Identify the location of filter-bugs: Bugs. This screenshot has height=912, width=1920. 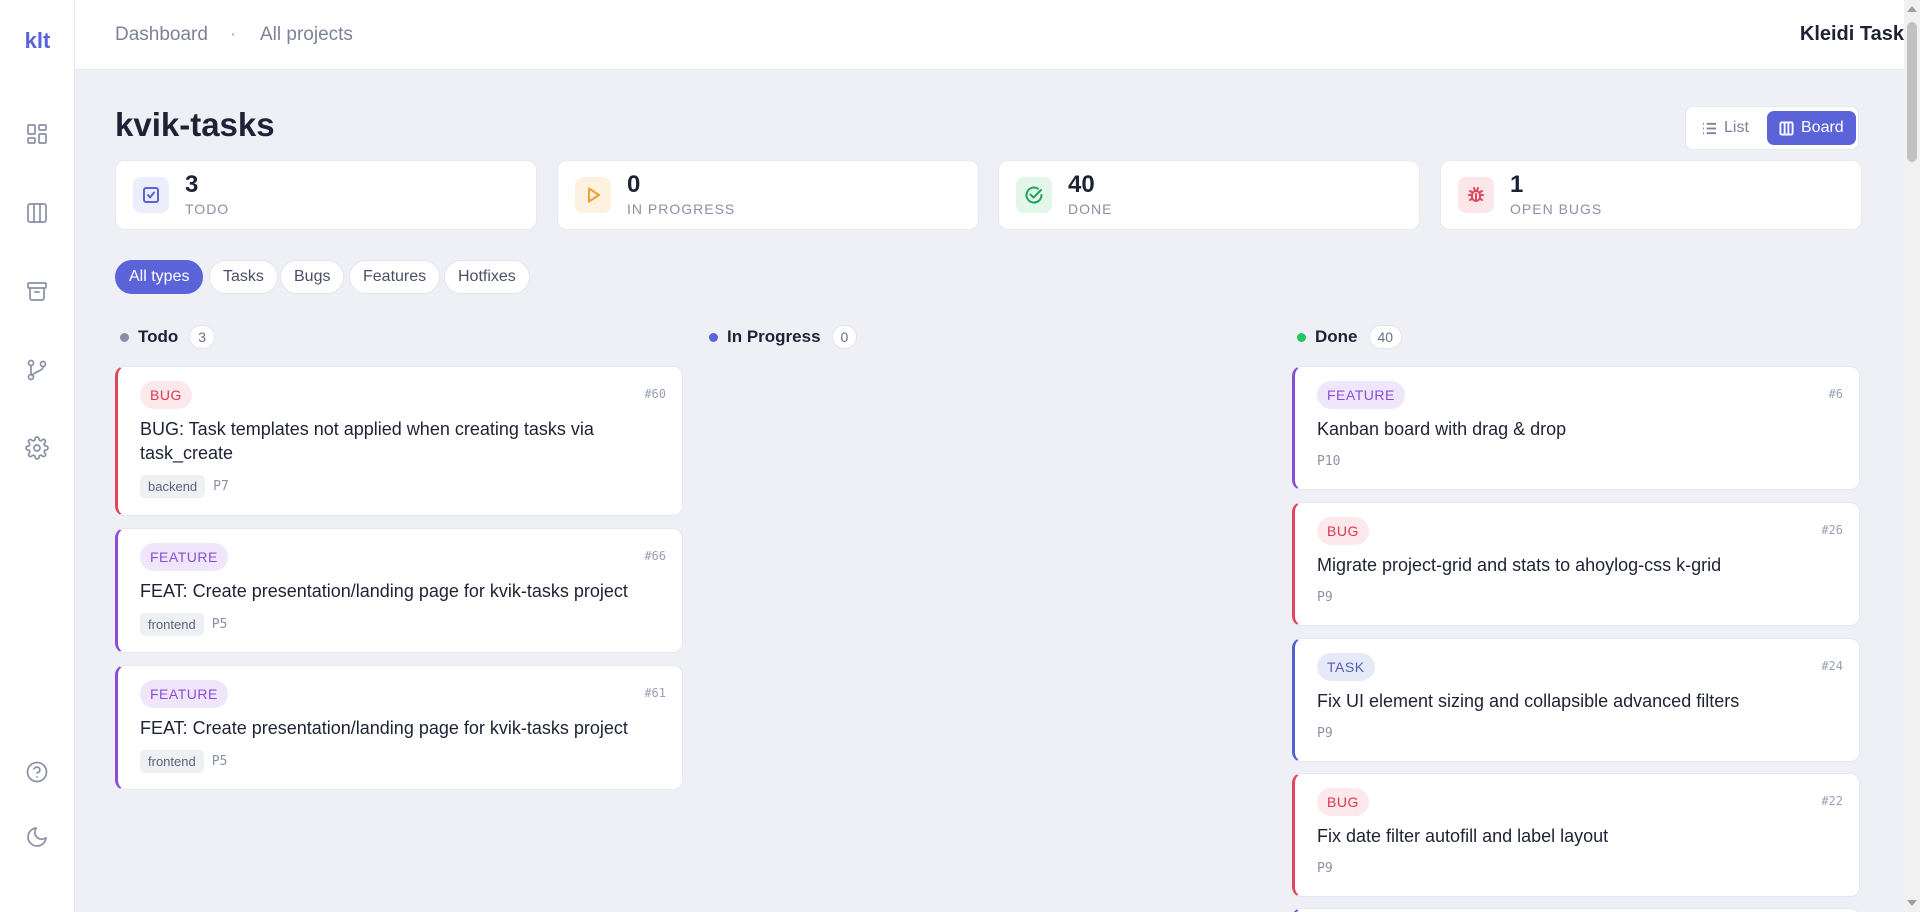
(312, 277).